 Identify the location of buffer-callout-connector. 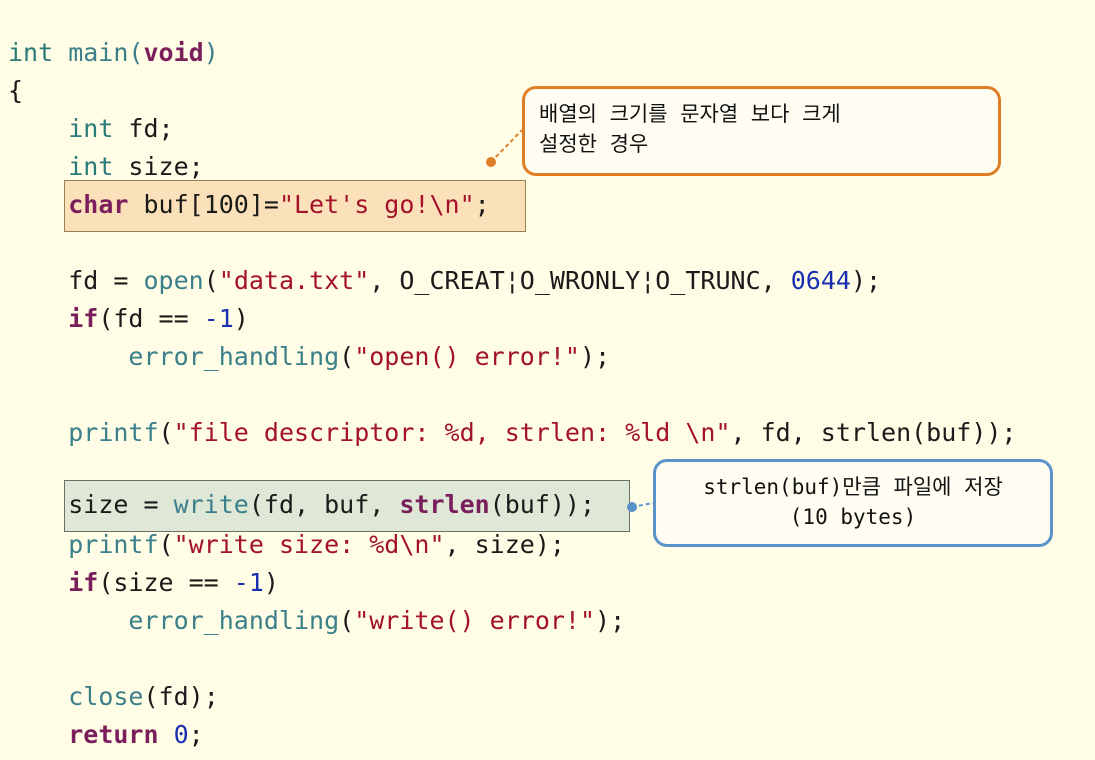
(506, 146).